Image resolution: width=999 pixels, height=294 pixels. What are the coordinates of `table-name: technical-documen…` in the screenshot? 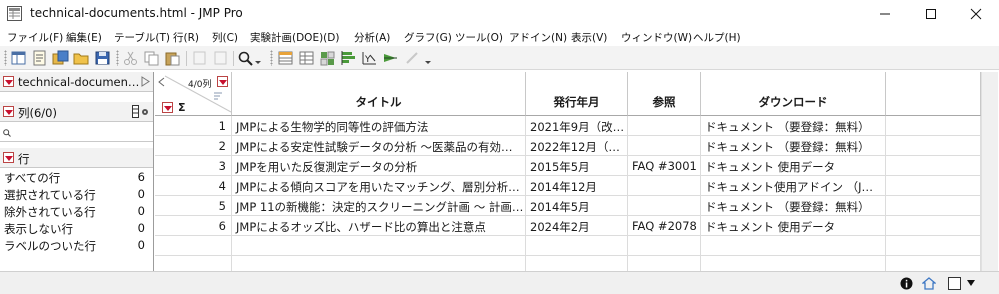 It's located at (78, 82).